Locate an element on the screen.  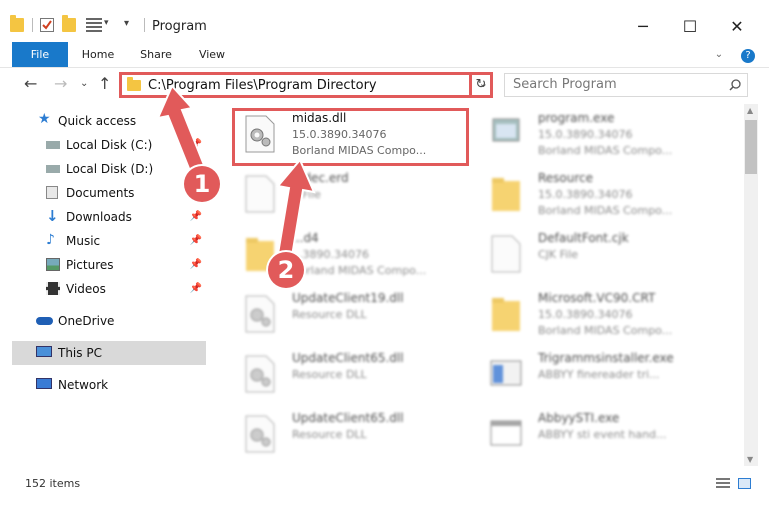
arrow-to-dll-file is located at coordinates (296, 208).